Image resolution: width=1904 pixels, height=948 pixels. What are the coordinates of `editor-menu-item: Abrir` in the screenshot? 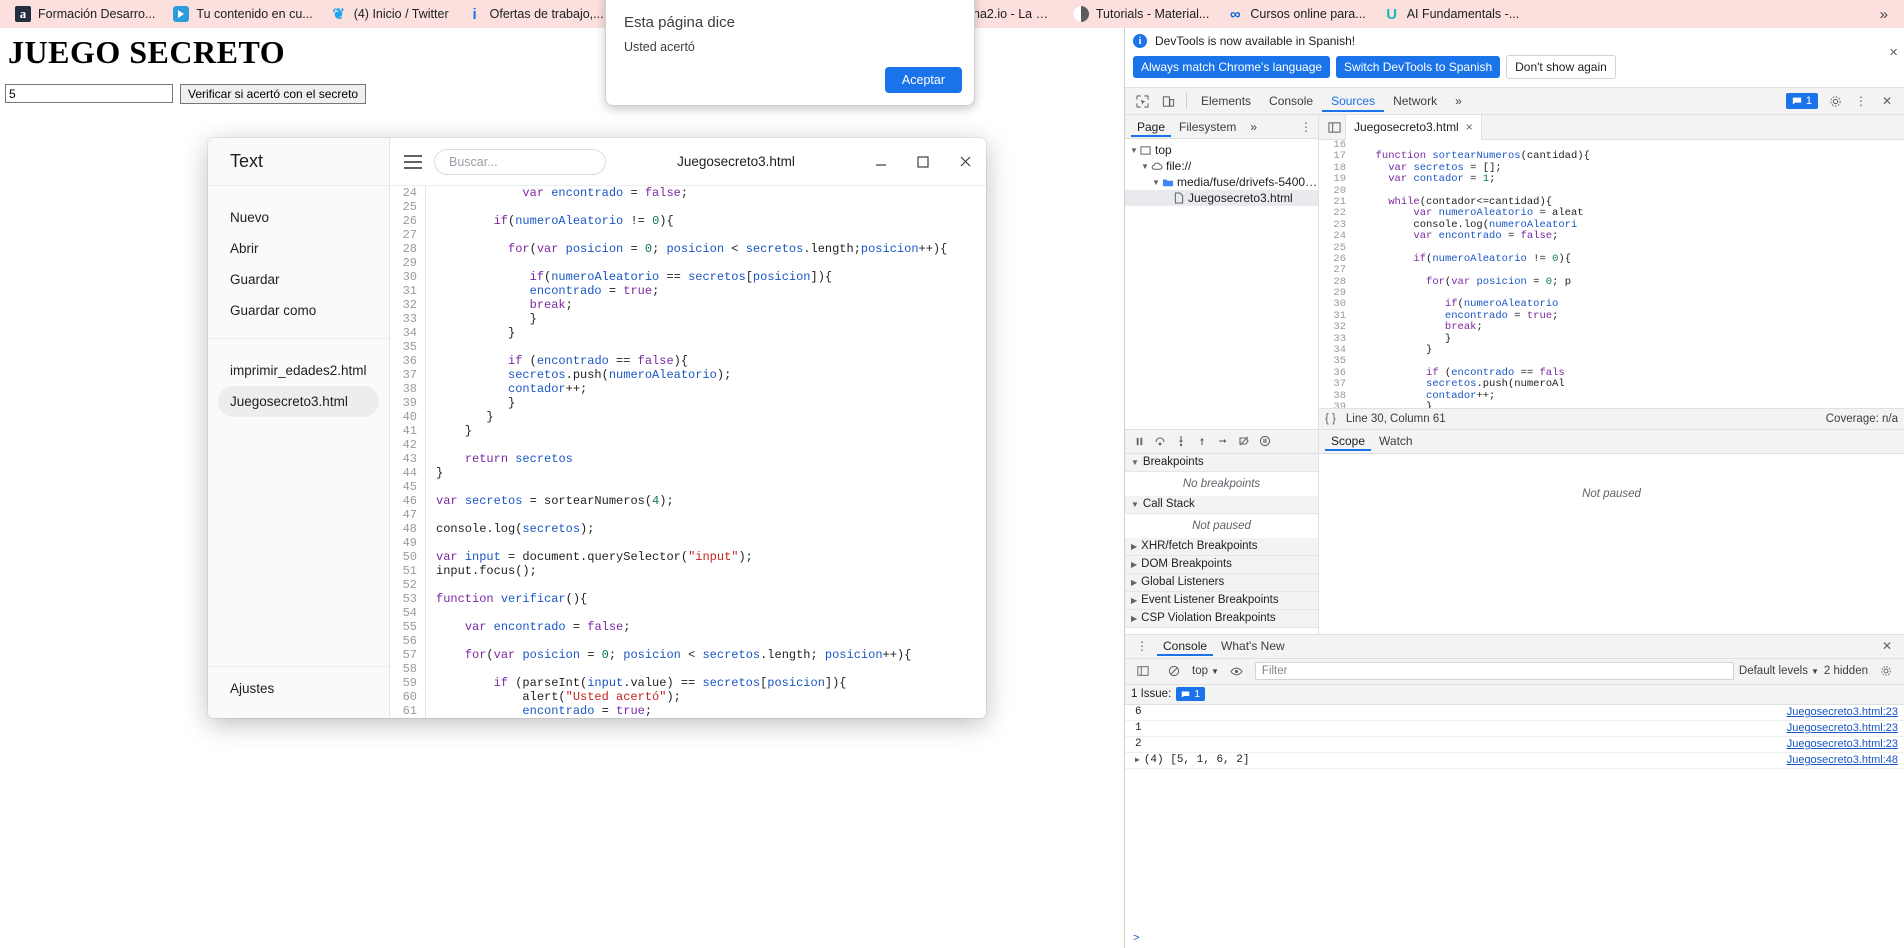 It's located at (298, 248).